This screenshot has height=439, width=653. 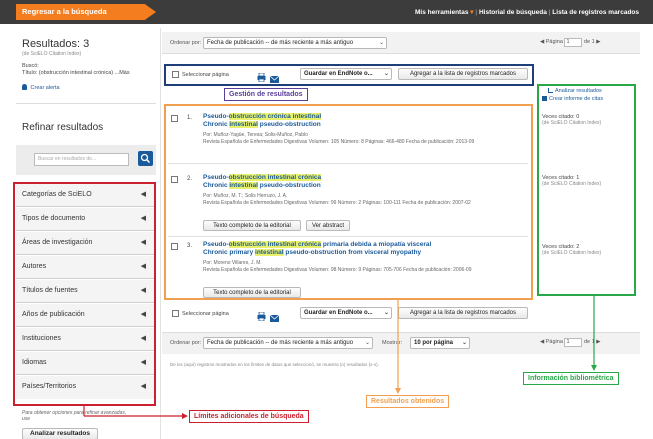 I want to click on annotation-label-results: Resultados obtenidos, so click(x=408, y=401).